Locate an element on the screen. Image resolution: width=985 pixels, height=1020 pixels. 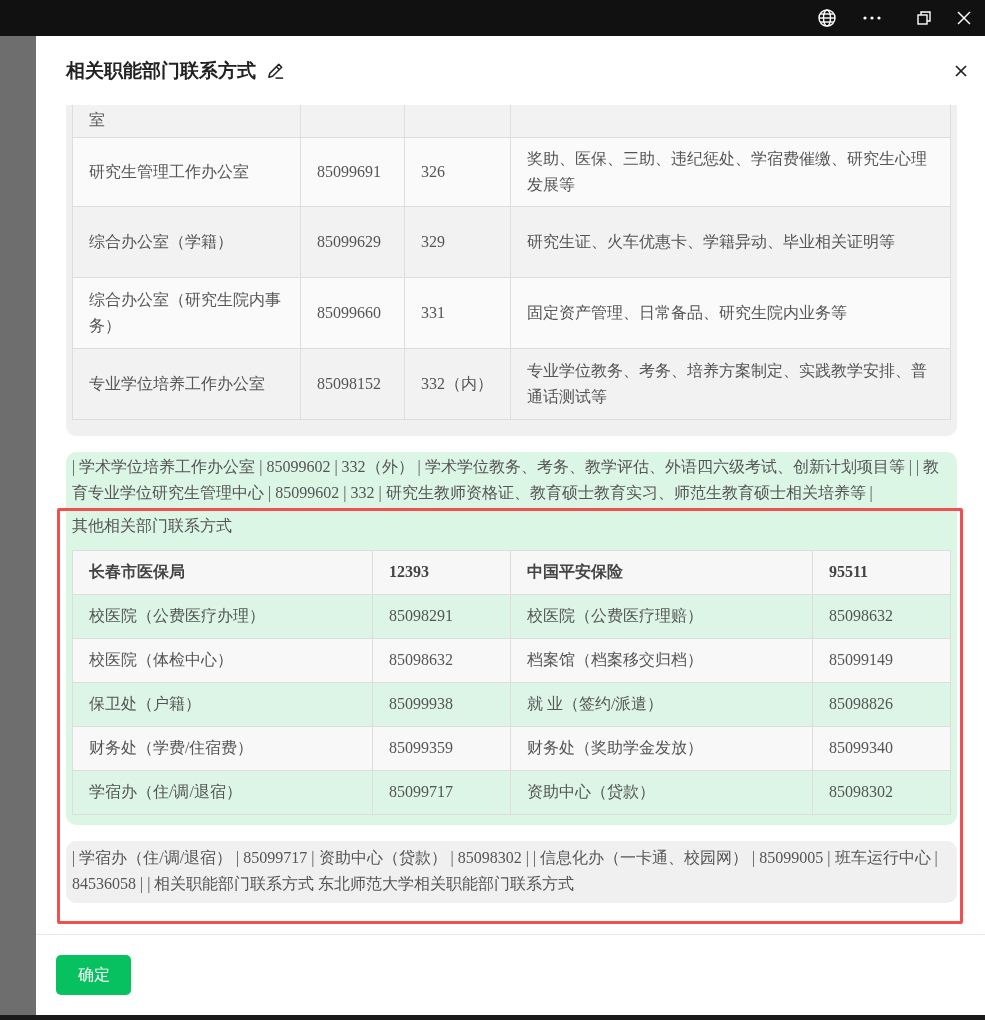
table-cell: 85099938 is located at coordinates (441, 704).